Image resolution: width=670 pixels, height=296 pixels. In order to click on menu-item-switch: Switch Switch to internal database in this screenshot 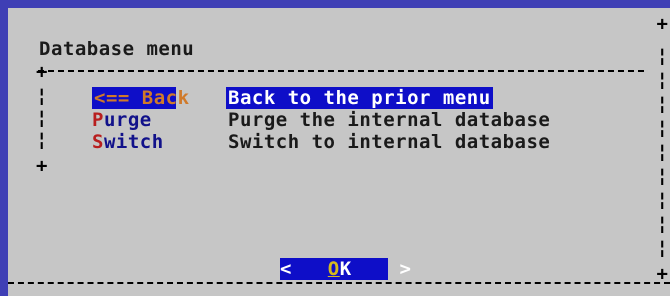, I will do `click(321, 142)`.